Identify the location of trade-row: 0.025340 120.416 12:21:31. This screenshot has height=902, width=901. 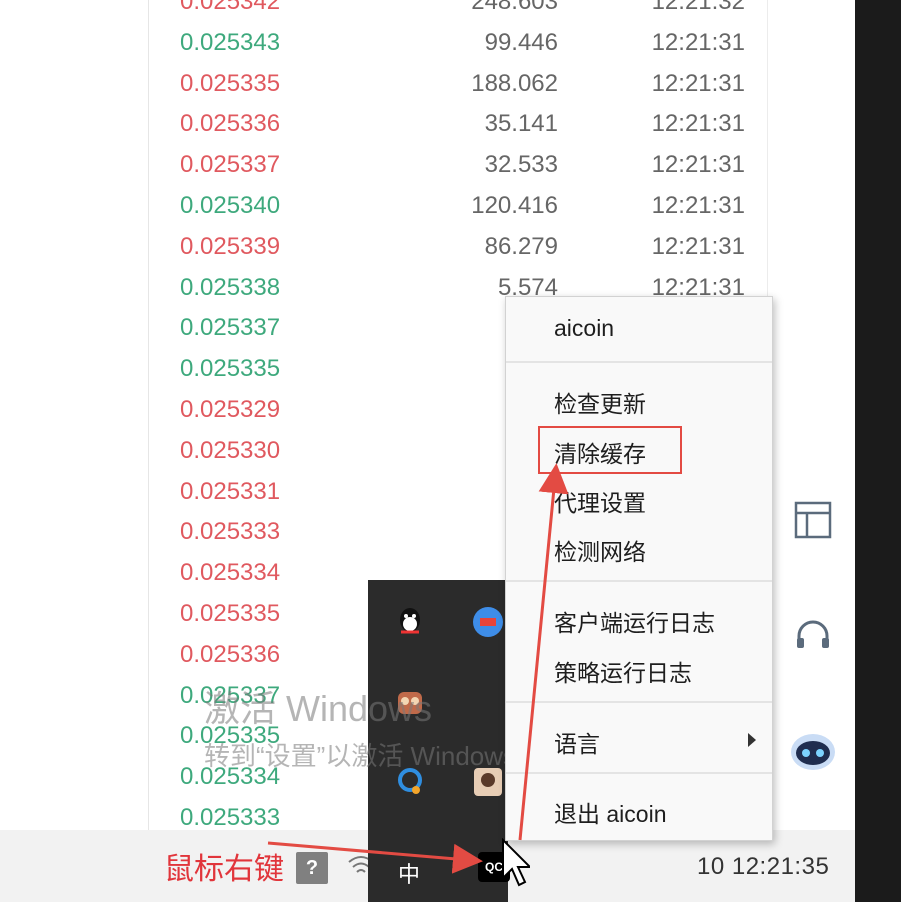
(457, 206).